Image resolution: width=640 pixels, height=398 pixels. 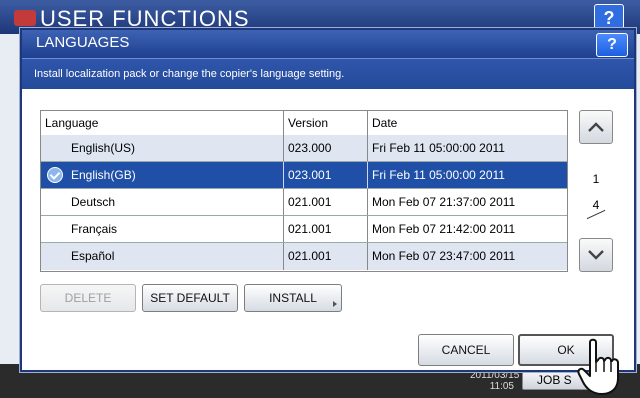 I want to click on chevron-down-icon, so click(x=596, y=255).